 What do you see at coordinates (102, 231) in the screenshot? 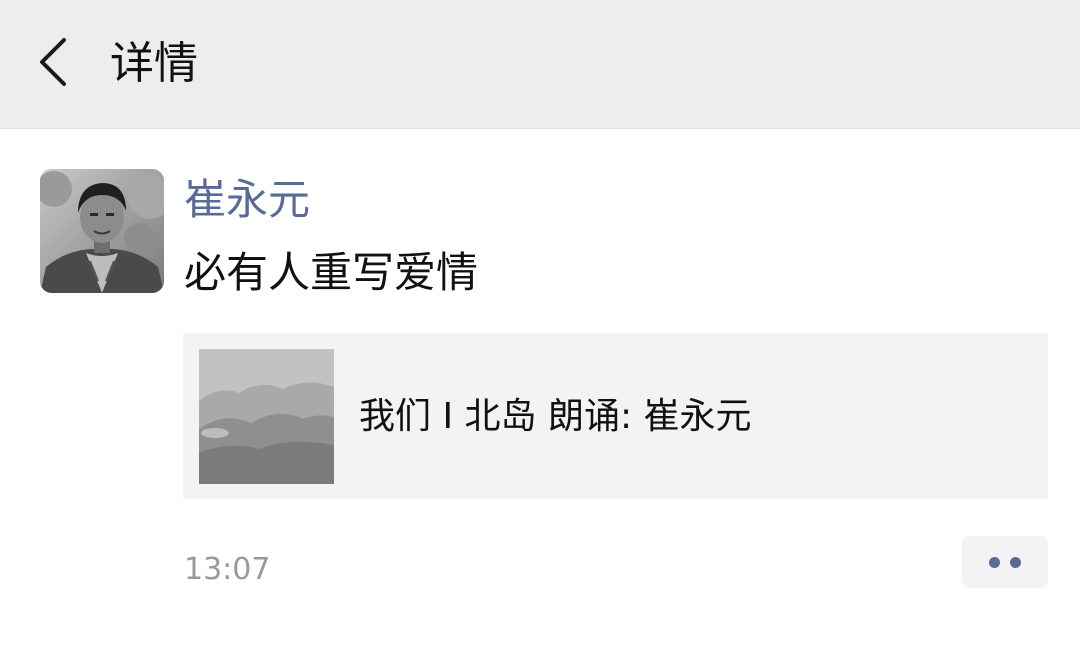
I see `avatar` at bounding box center [102, 231].